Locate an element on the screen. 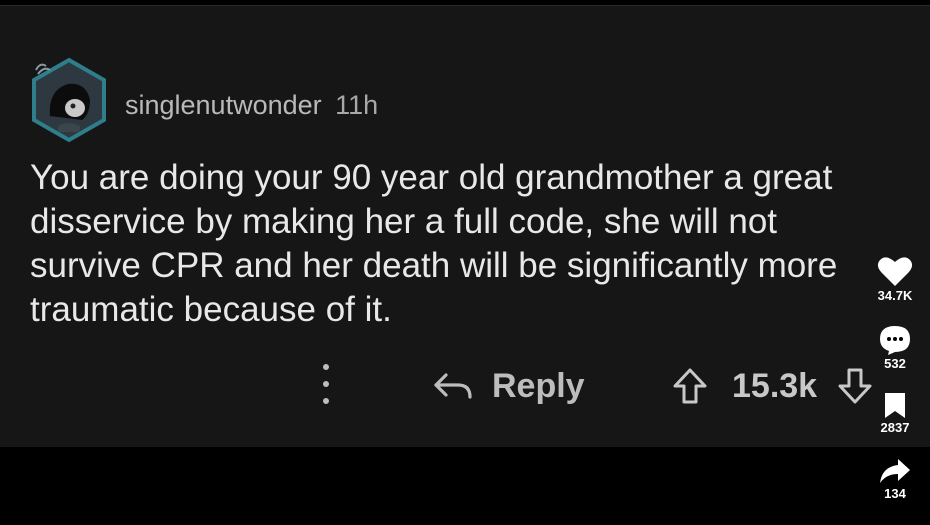 The image size is (930, 525). share-count: 134 is located at coordinates (895, 493).